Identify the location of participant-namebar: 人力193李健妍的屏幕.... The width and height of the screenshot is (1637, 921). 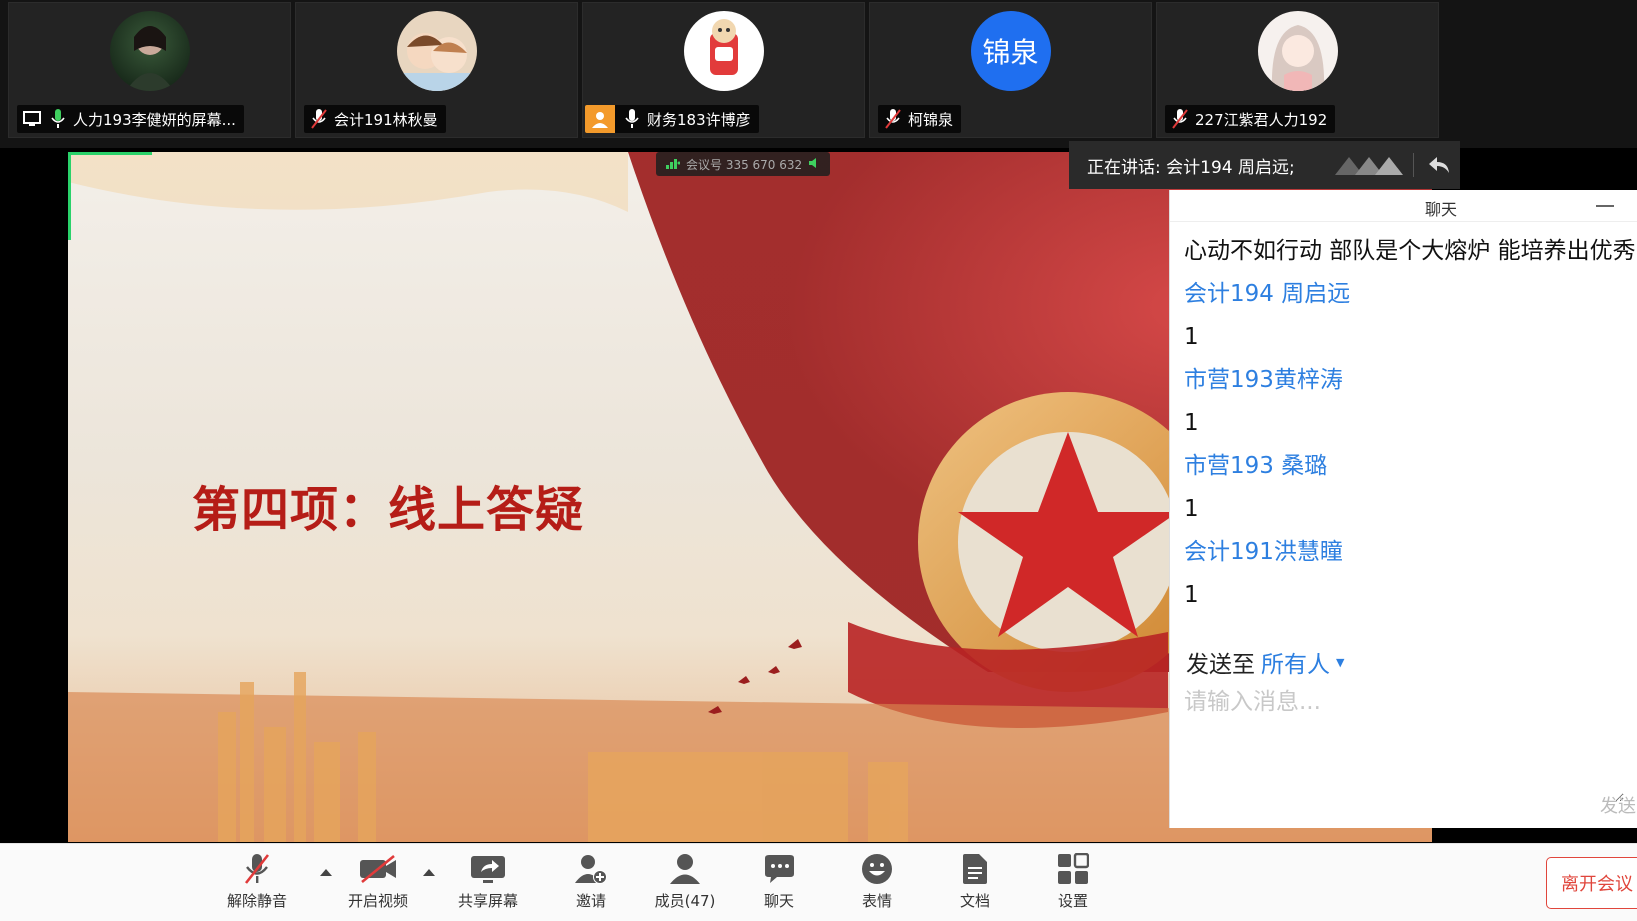
(130, 119).